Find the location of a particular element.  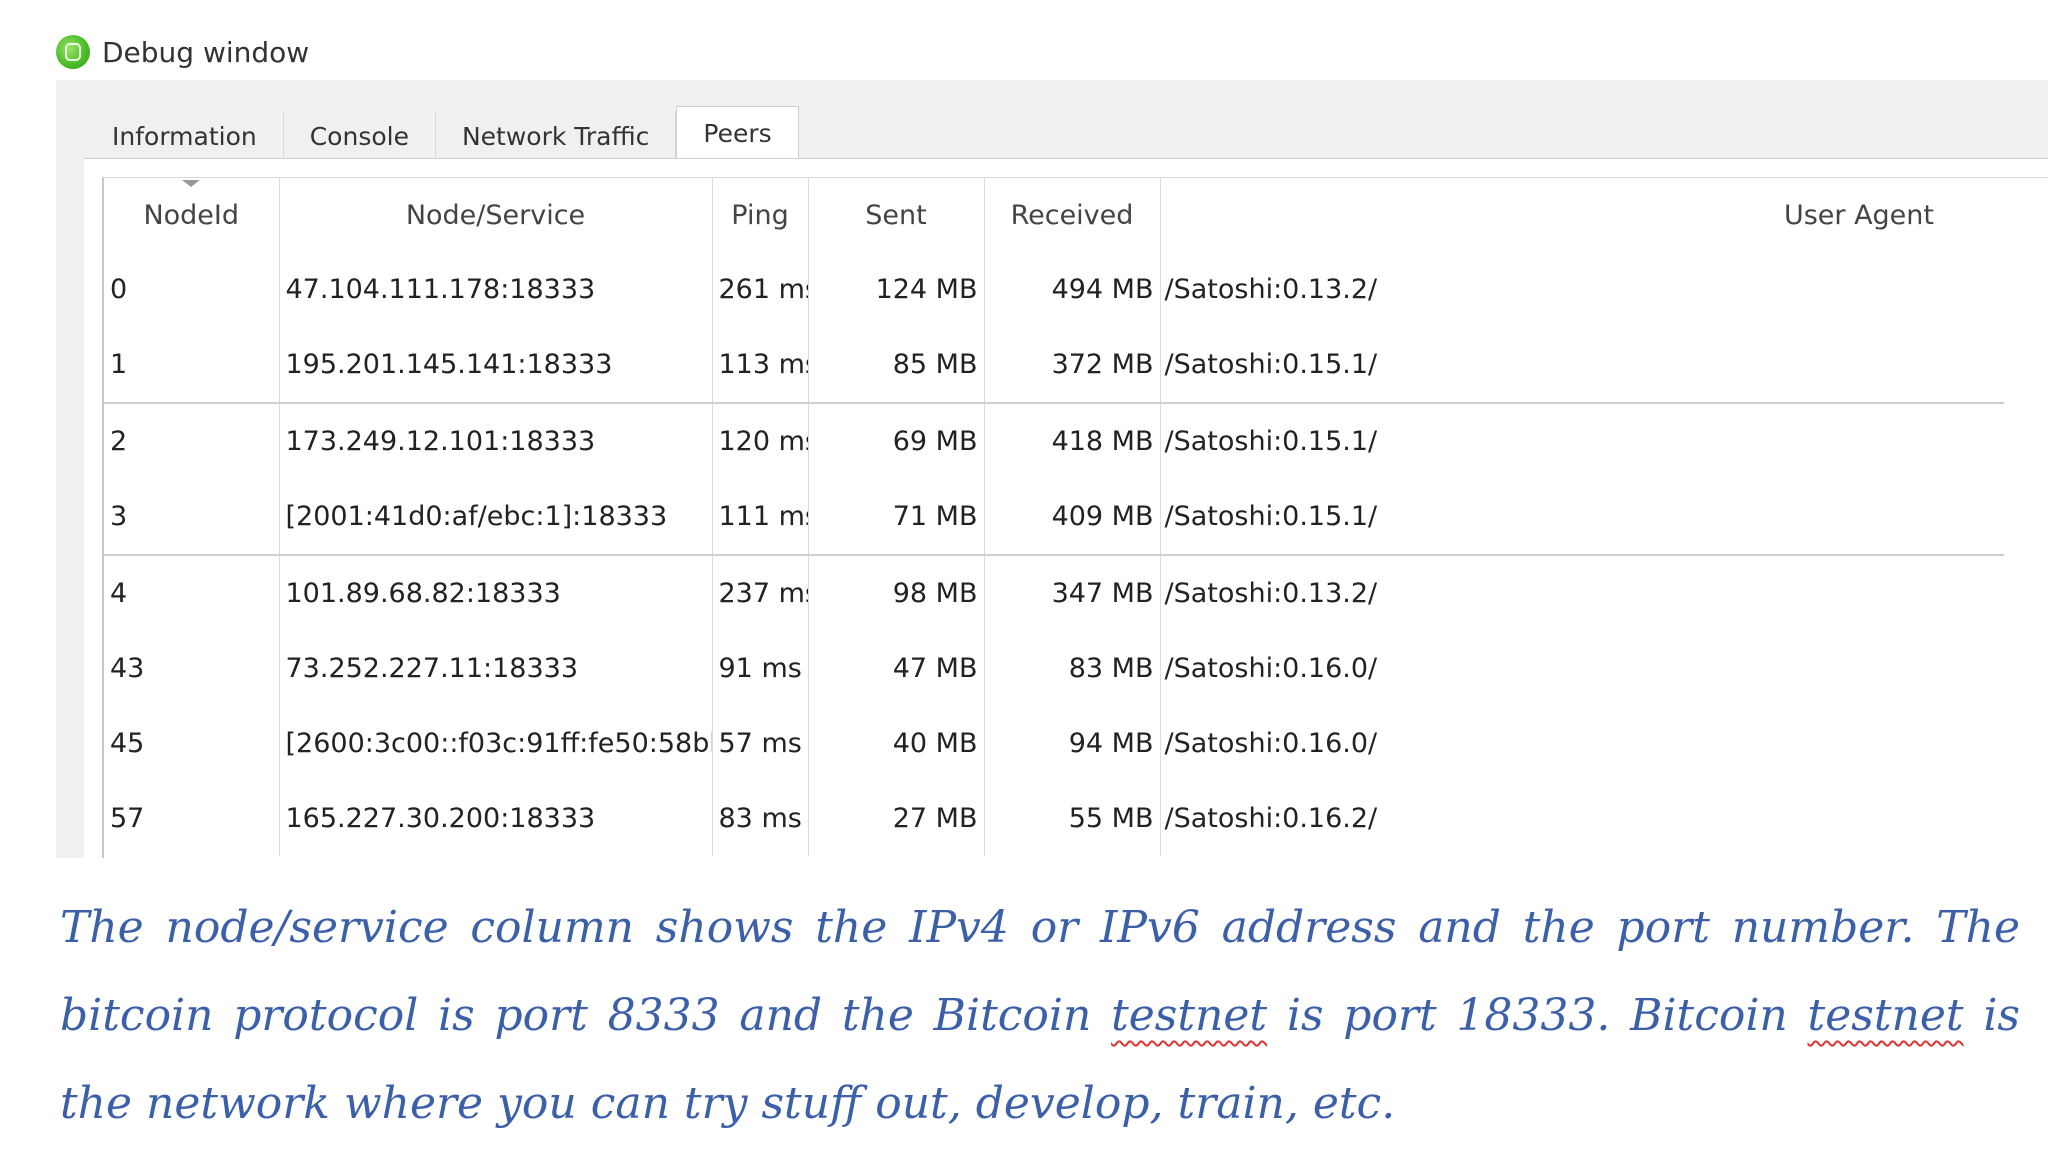

col-header-node-service: Node/Service is located at coordinates (496, 215).